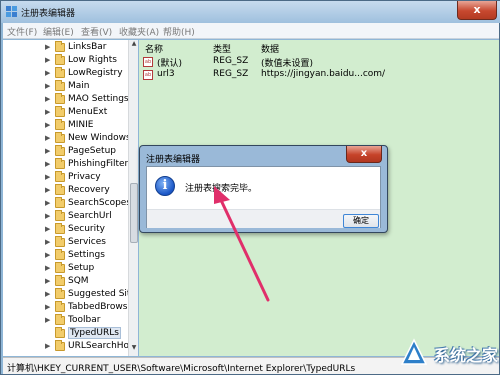 The image size is (500, 375). Describe the element at coordinates (22, 31) in the screenshot. I see `menu-file: 文件(F)` at that location.